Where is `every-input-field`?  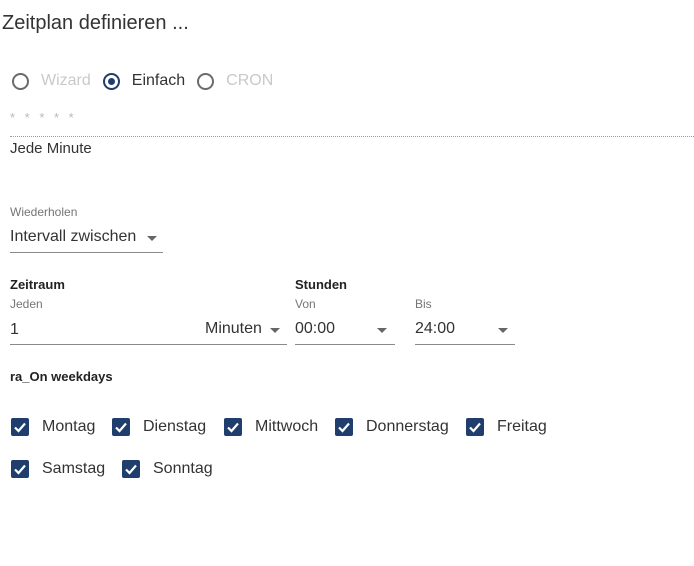
every-input-field is located at coordinates (60, 330).